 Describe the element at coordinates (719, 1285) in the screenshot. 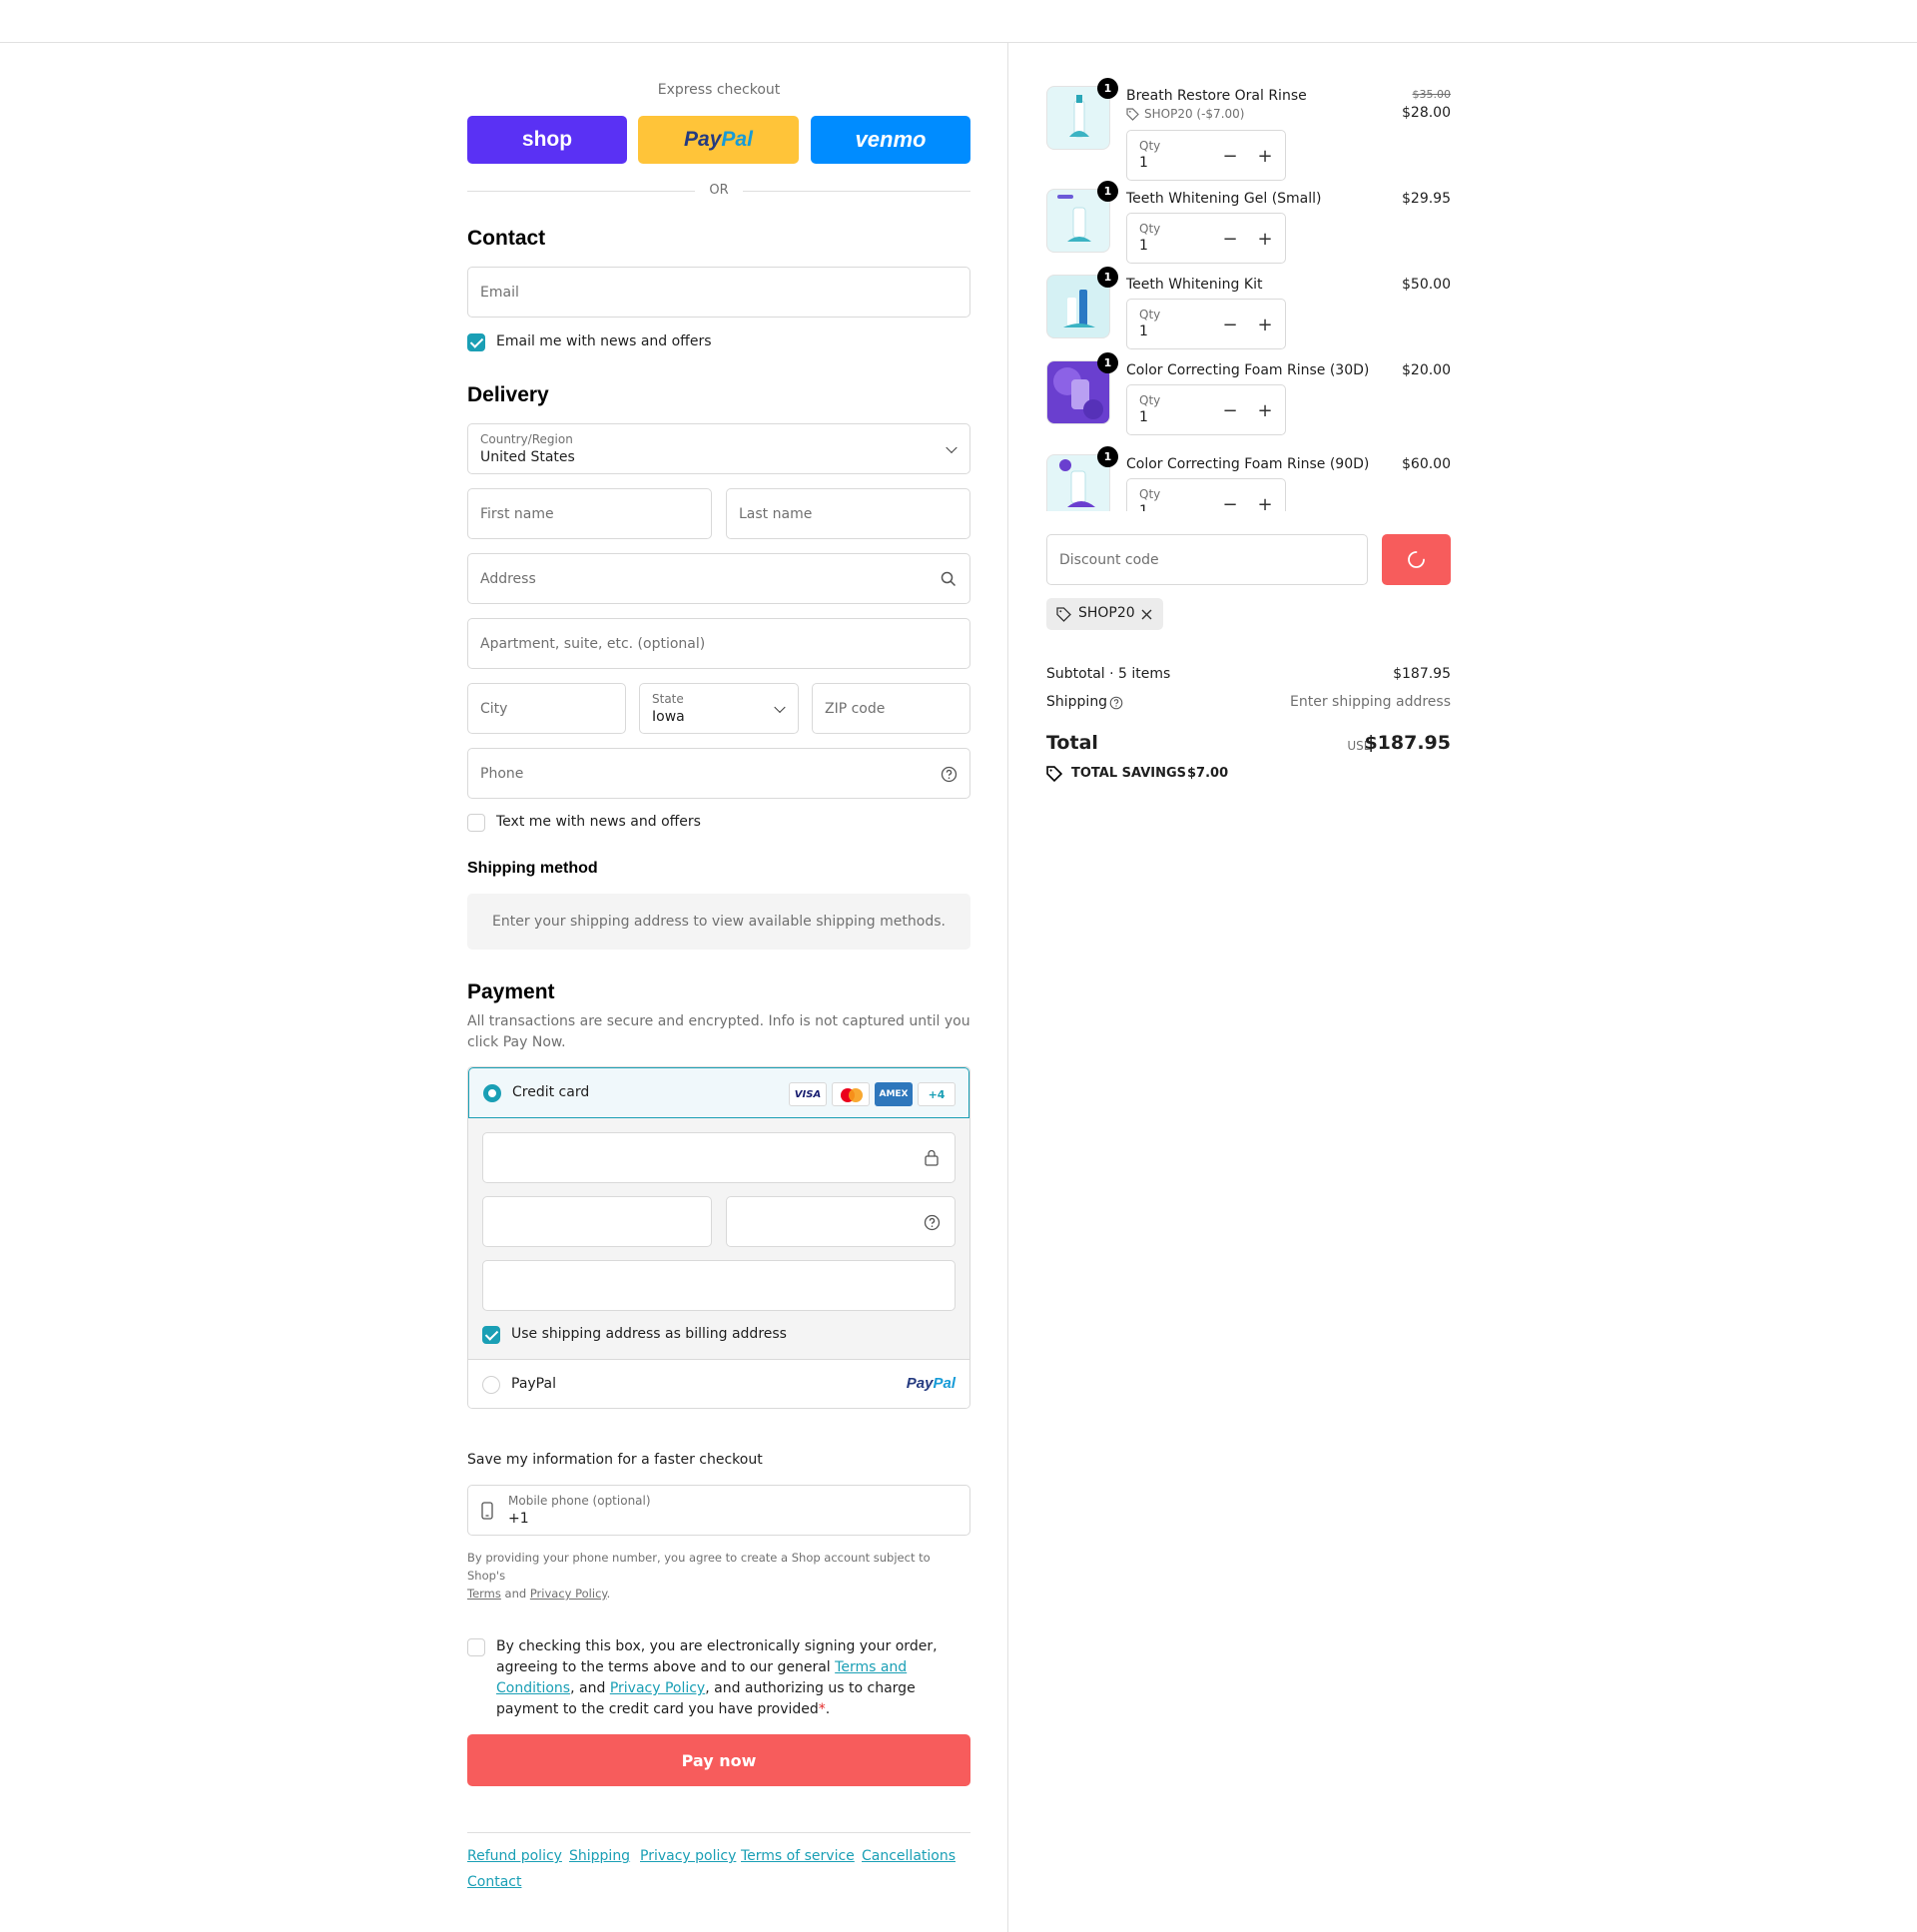

I see `card-name-field` at that location.